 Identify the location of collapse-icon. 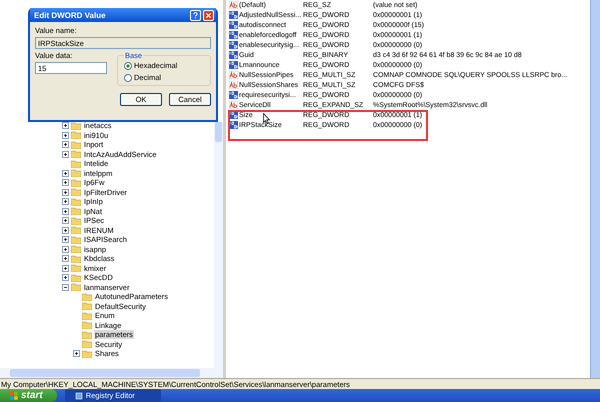
(65, 287).